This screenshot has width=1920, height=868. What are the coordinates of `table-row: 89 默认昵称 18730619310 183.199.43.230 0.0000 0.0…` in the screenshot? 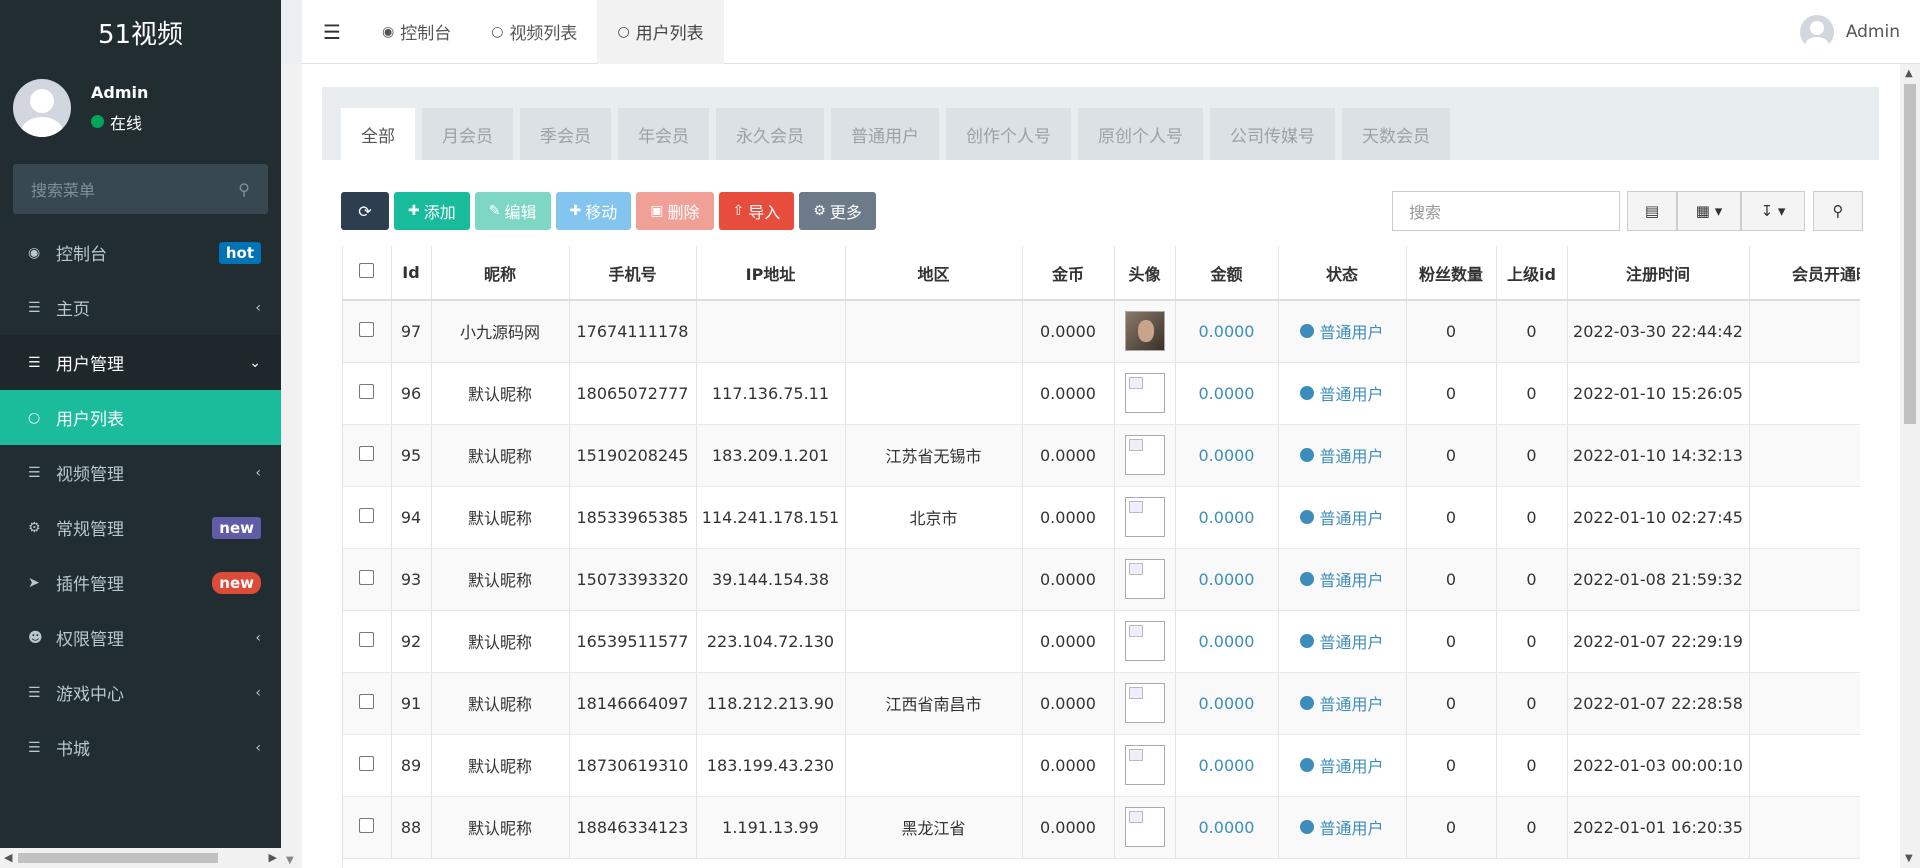 It's located at (1101, 765).